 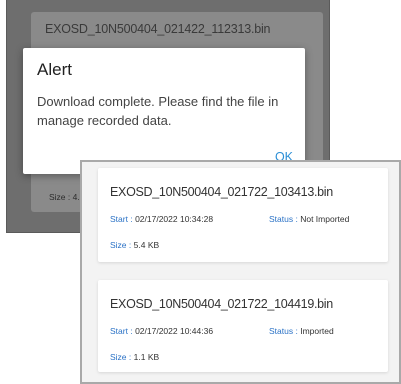 What do you see at coordinates (221, 192) in the screenshot?
I see `file-name: EXOSD_10N500404_021722_103413.bin` at bounding box center [221, 192].